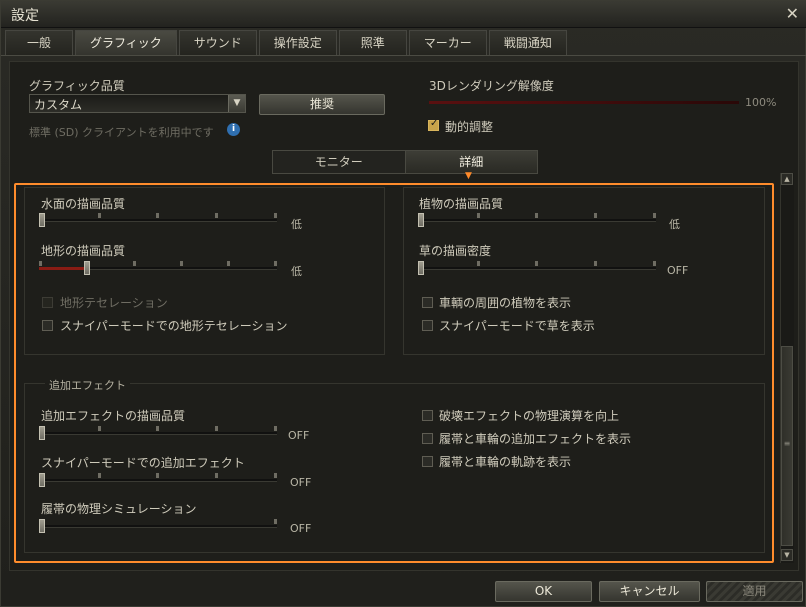 The width and height of the screenshot is (806, 607). What do you see at coordinates (537, 268) in the screenshot?
I see `grass-density-slider` at bounding box center [537, 268].